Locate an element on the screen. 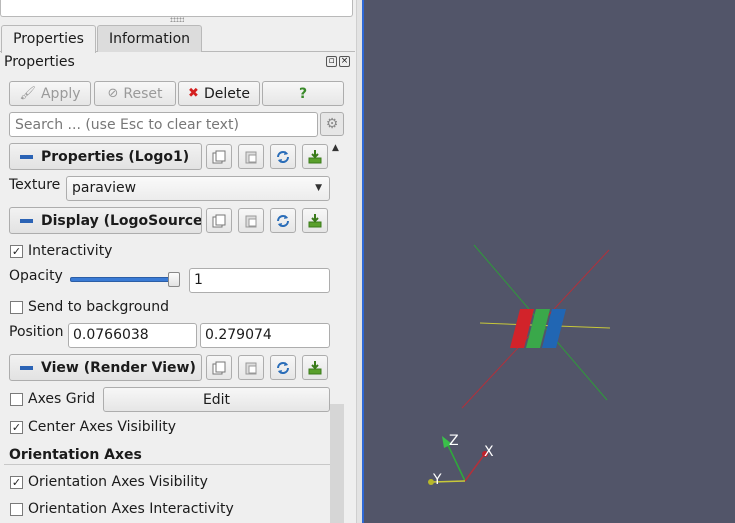 Image resolution: width=735 pixels, height=523 pixels. interactivity-label: Interactivity is located at coordinates (70, 251).